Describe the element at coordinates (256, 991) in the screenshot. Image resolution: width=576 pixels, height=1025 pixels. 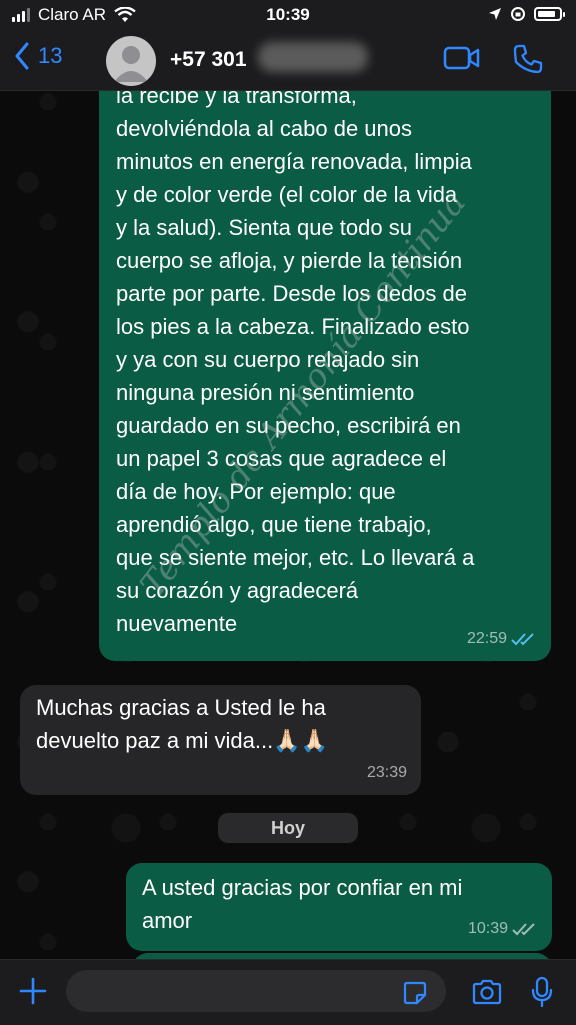
I see `message-input` at that location.